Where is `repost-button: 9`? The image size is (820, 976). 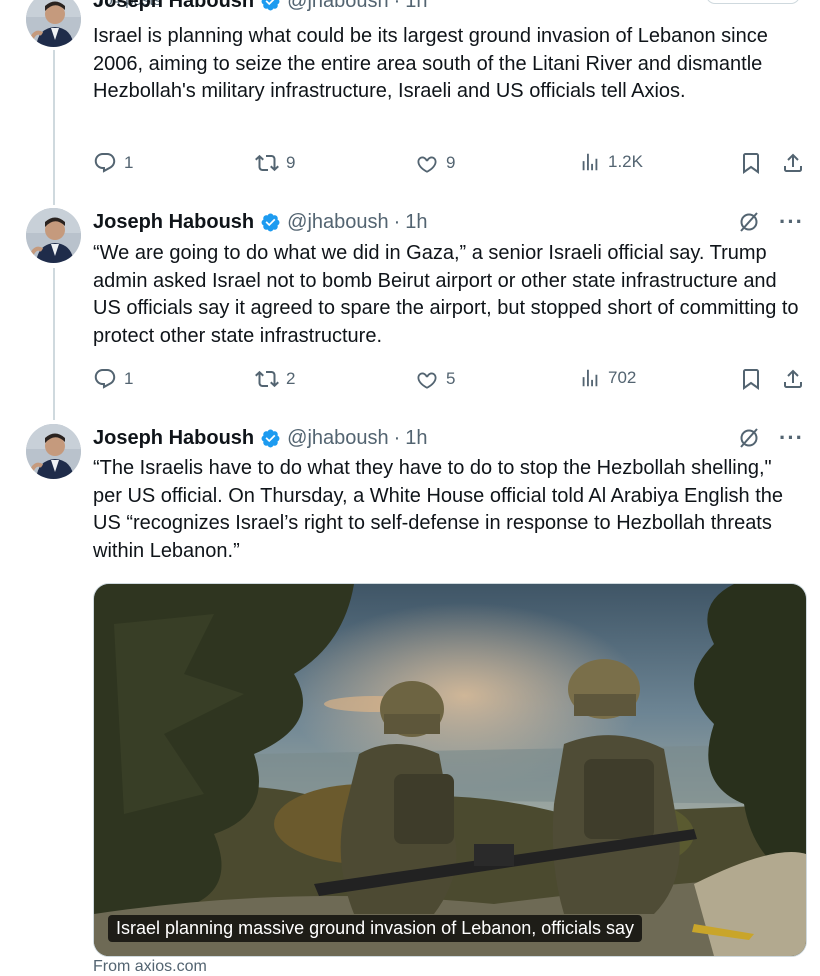
repost-button: 9 is located at coordinates (275, 163).